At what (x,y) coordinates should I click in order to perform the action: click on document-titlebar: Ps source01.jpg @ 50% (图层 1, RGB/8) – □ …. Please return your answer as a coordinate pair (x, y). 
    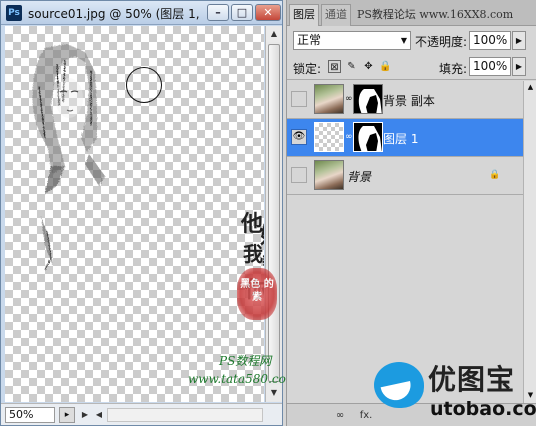
    Looking at the image, I should click on (141, 13).